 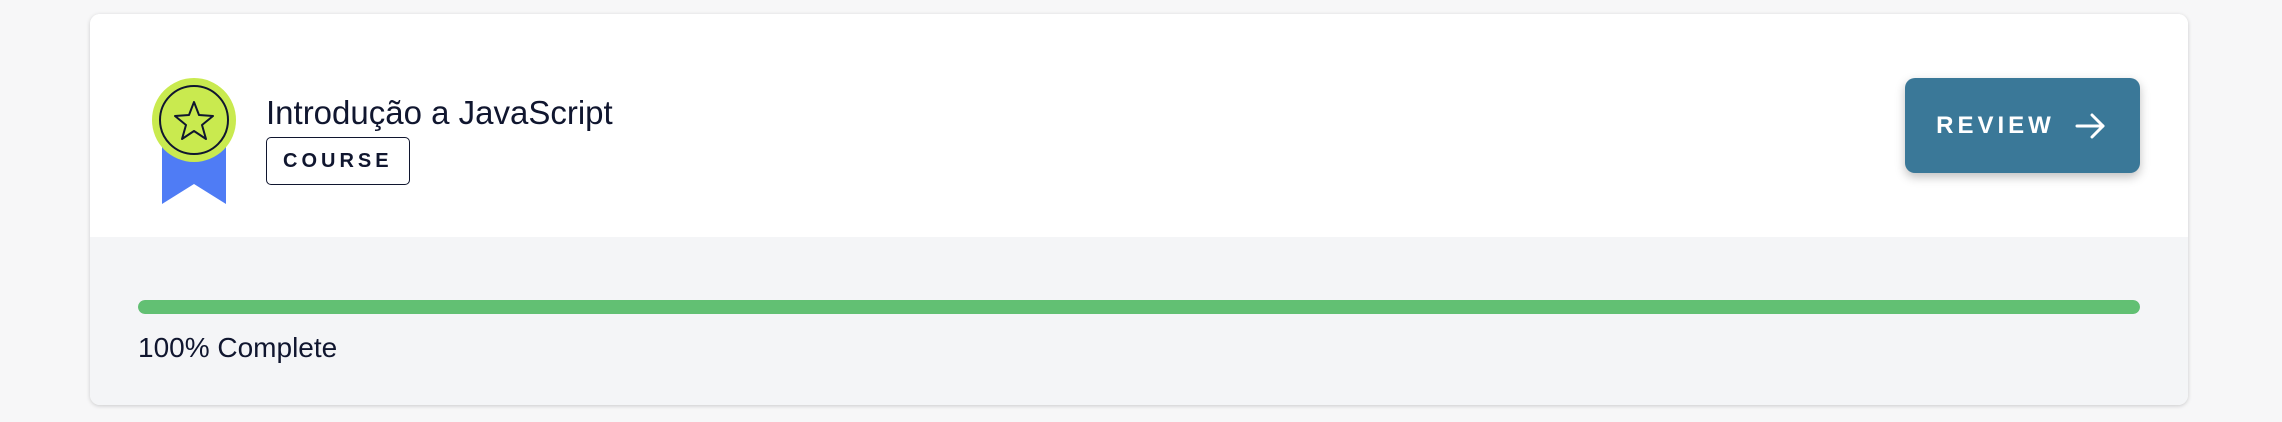 What do you see at coordinates (1995, 125) in the screenshot?
I see `review-button-label: REVIEW` at bounding box center [1995, 125].